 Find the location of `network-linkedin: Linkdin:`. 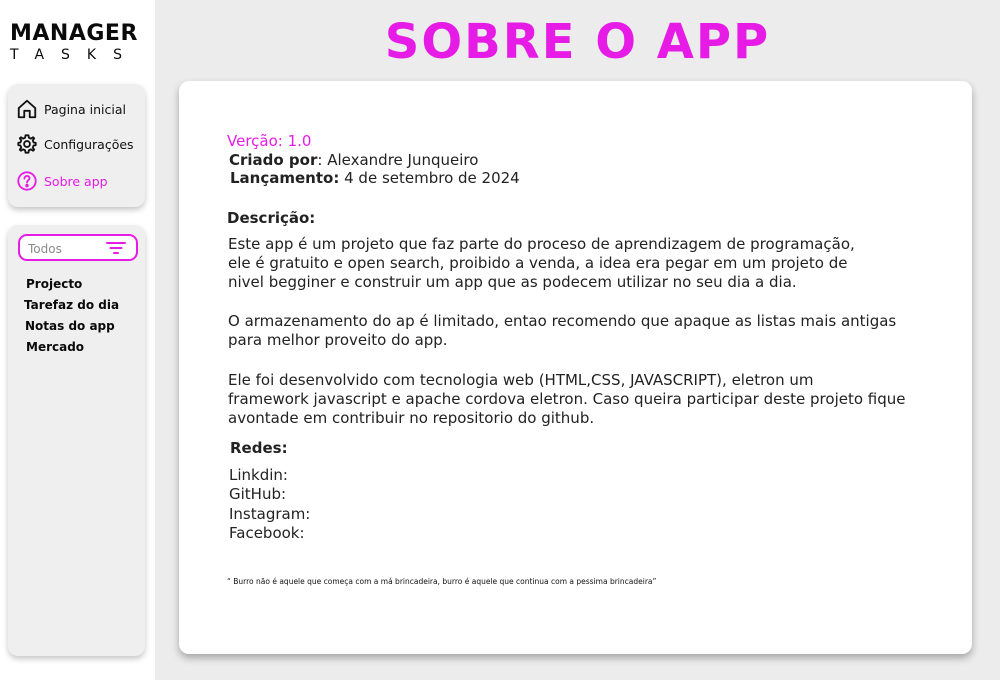

network-linkedin: Linkdin: is located at coordinates (258, 475).